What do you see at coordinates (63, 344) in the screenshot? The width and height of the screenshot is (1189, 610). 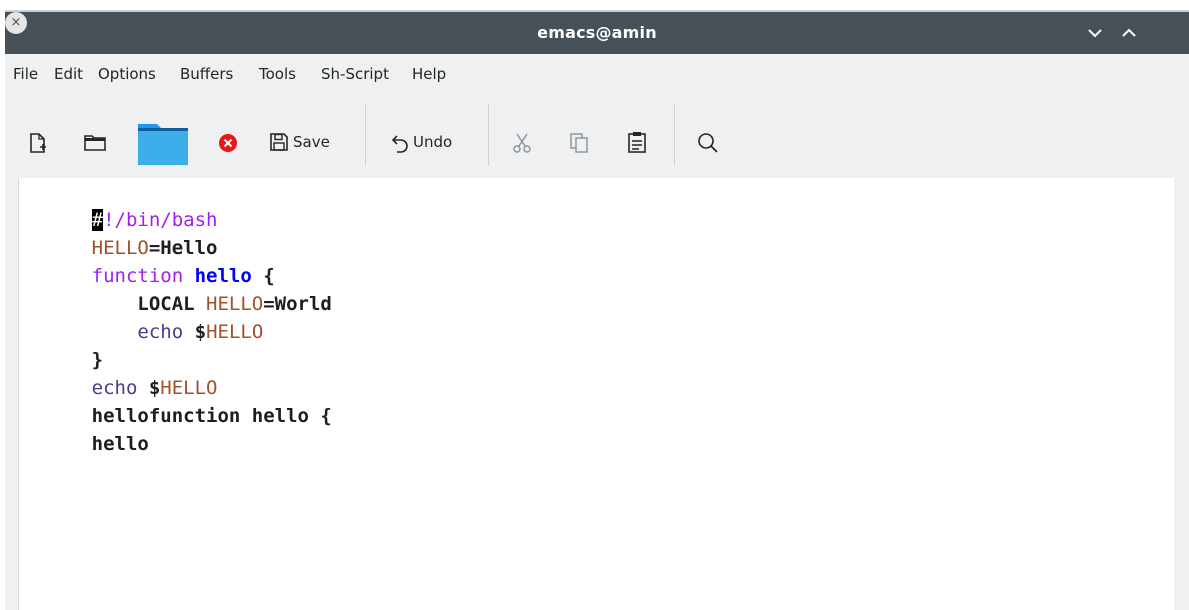 I see `code-line: }` at bounding box center [63, 344].